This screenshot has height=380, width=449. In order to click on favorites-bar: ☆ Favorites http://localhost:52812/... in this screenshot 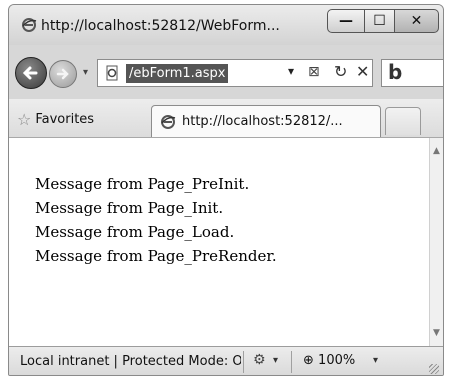, I will do `click(226, 118)`.